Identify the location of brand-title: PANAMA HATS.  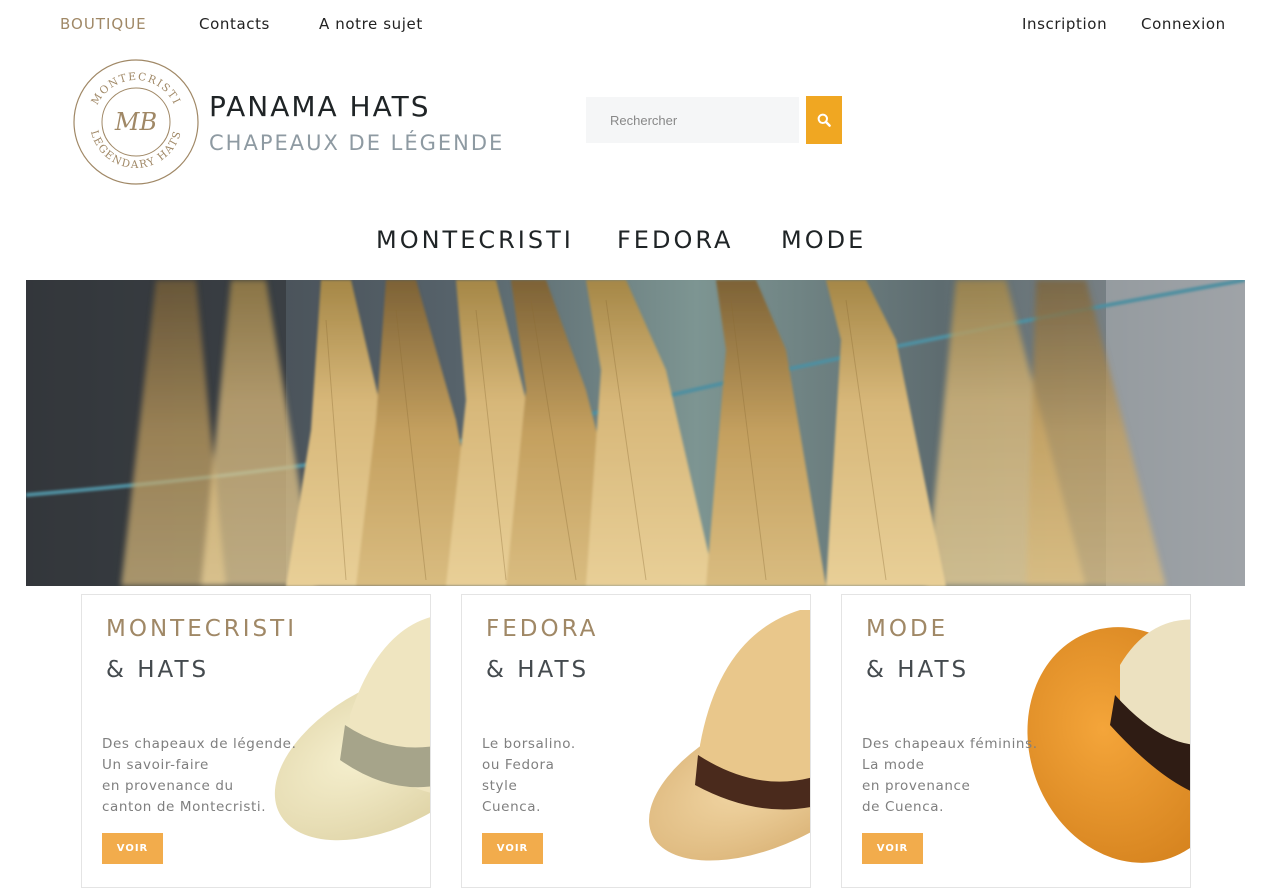
(320, 106).